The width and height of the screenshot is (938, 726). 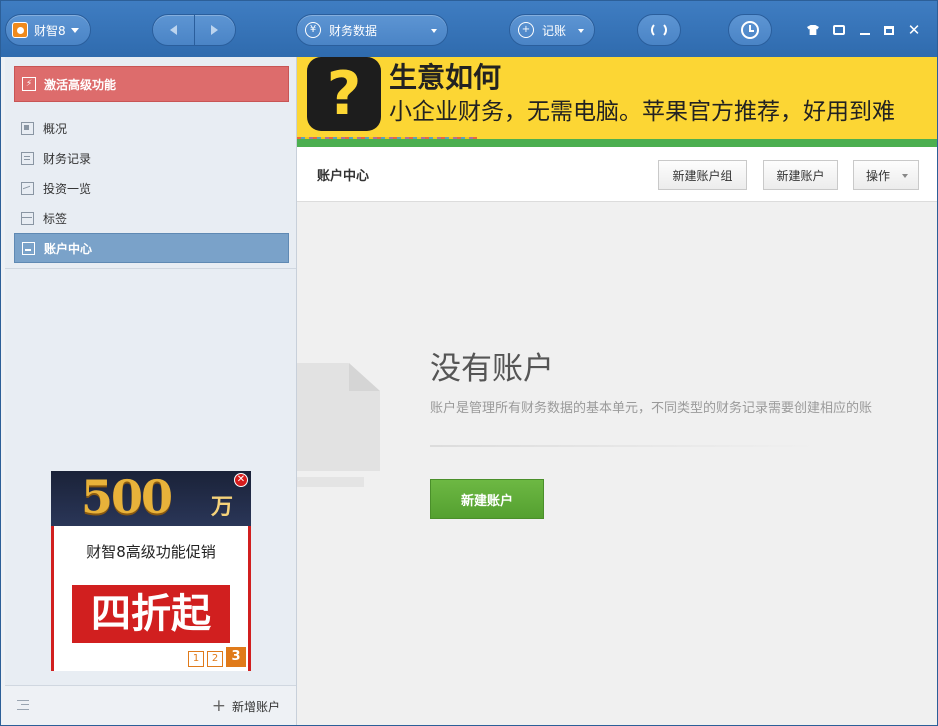 I want to click on yen-icon: ¥, so click(x=313, y=30).